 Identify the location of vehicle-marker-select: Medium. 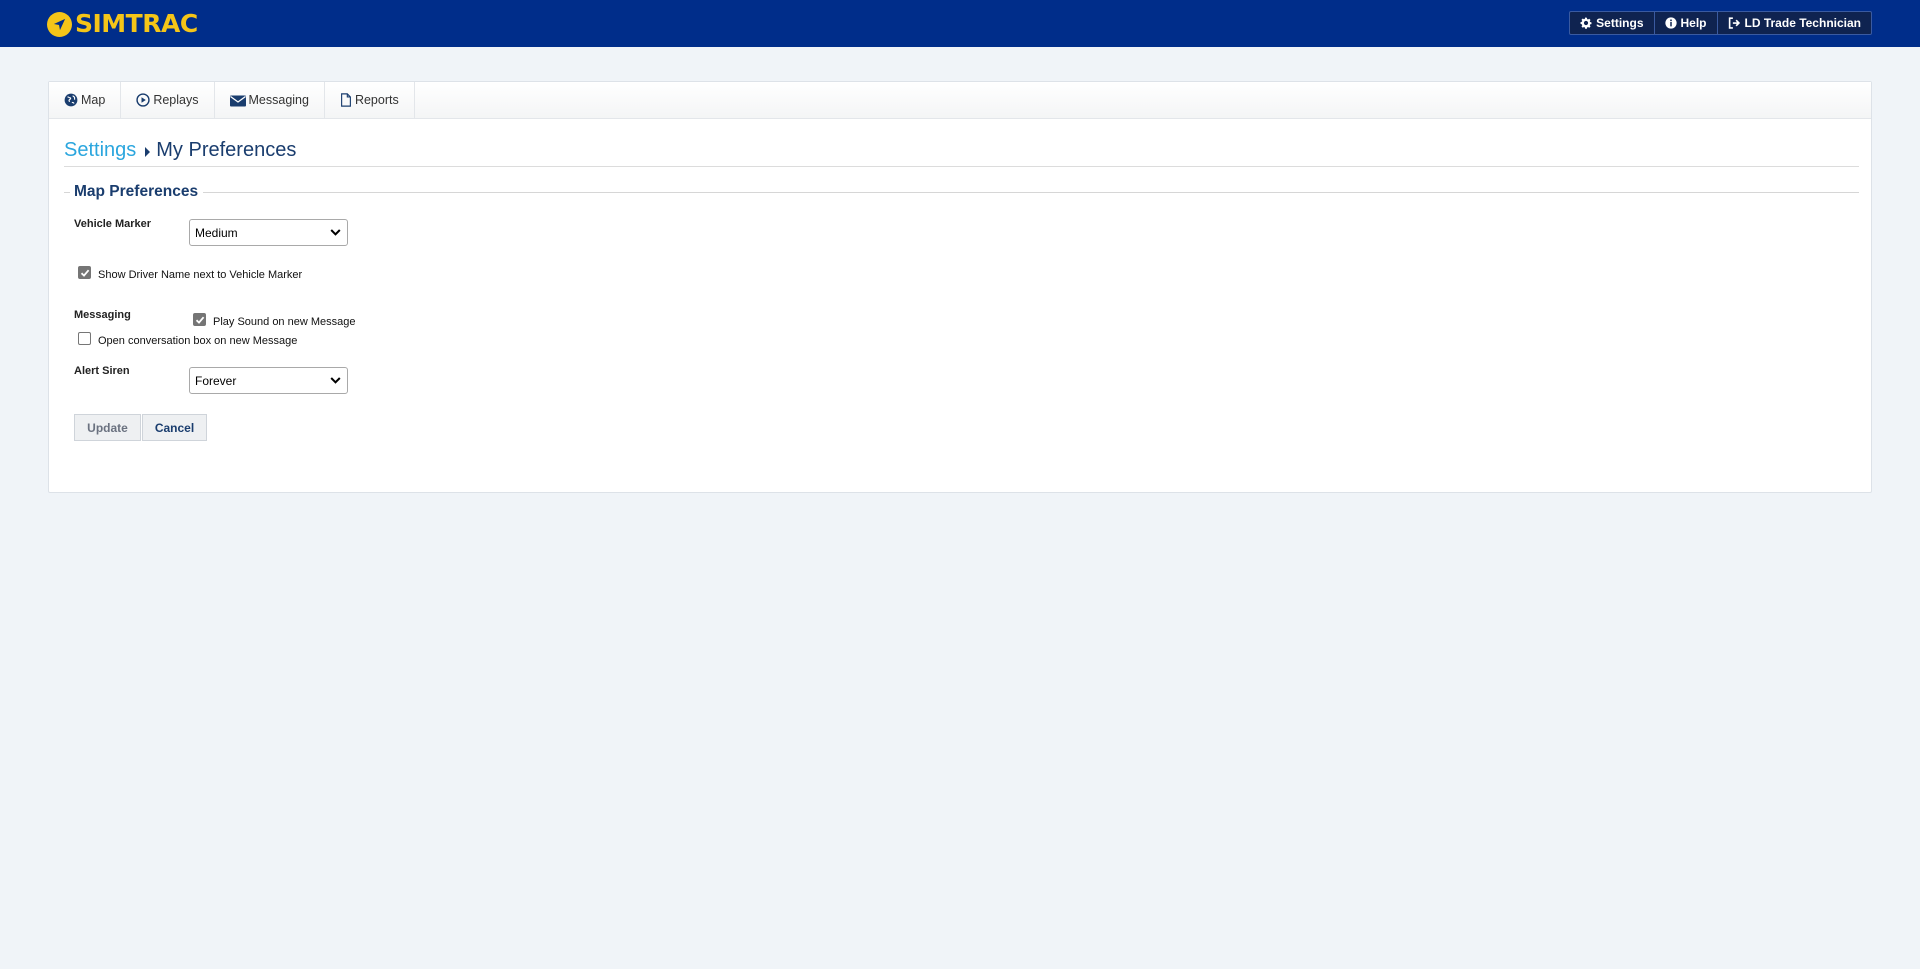
(268, 232).